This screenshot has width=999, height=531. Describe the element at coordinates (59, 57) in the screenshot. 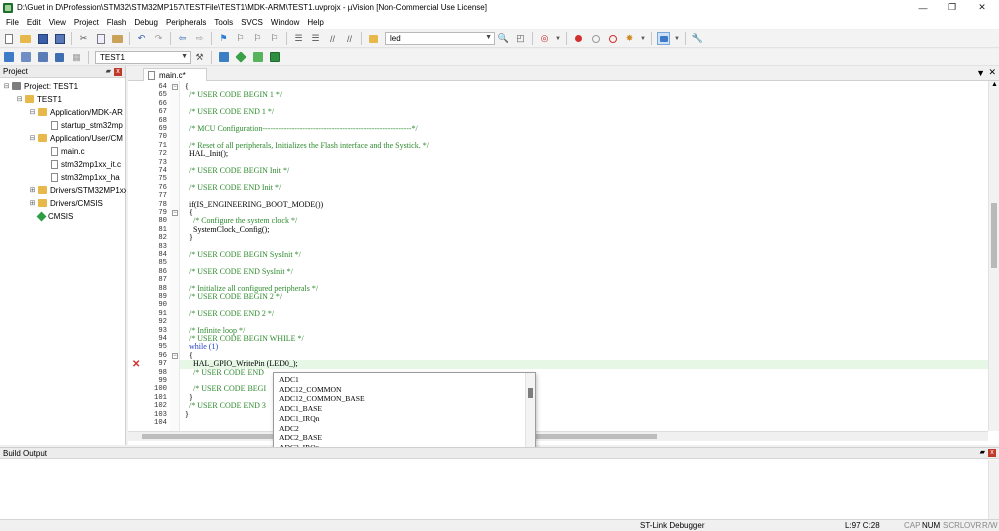

I see `download-icon` at that location.